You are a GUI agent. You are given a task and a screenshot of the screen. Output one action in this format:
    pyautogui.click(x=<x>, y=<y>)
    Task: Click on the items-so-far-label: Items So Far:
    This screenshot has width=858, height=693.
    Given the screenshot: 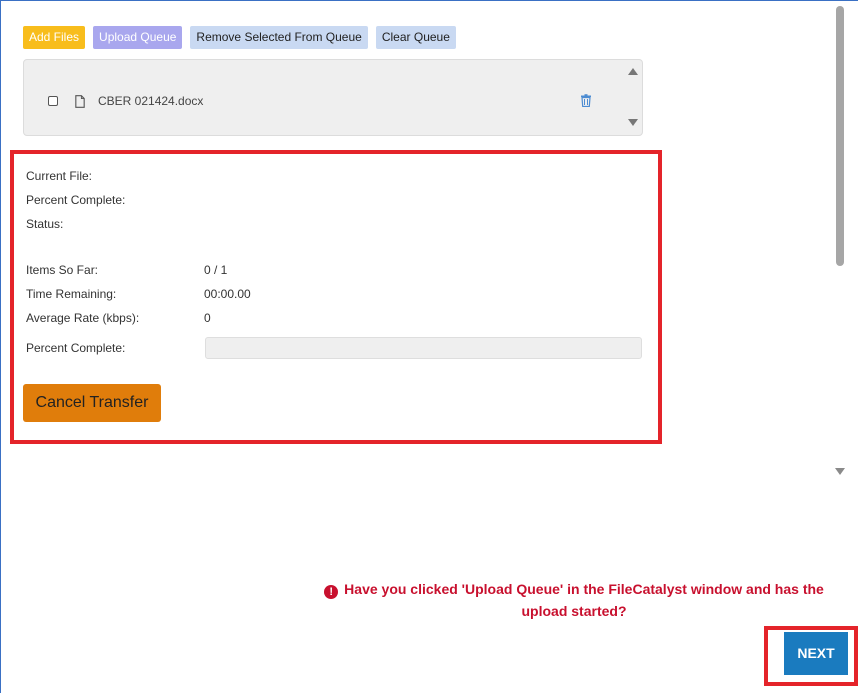 What is the action you would take?
    pyautogui.click(x=62, y=270)
    